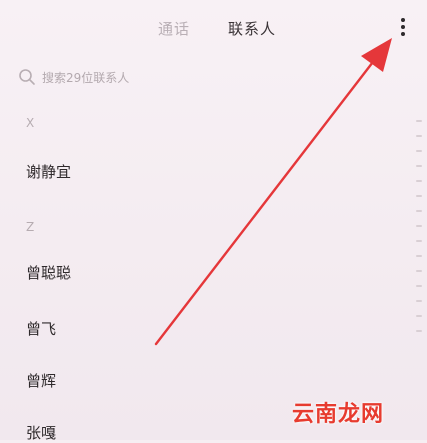  Describe the element at coordinates (213, 30) in the screenshot. I see `top-tab-bar: 通话 联系人` at that location.